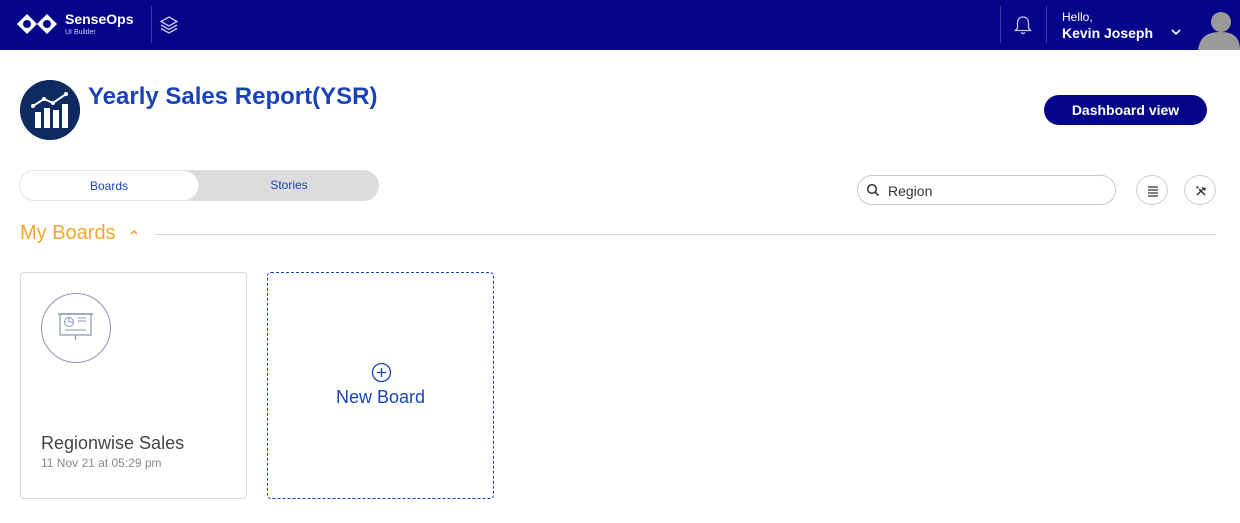 This screenshot has height=523, width=1240. Describe the element at coordinates (99, 19) in the screenshot. I see `brand-name: SenseOps` at that location.